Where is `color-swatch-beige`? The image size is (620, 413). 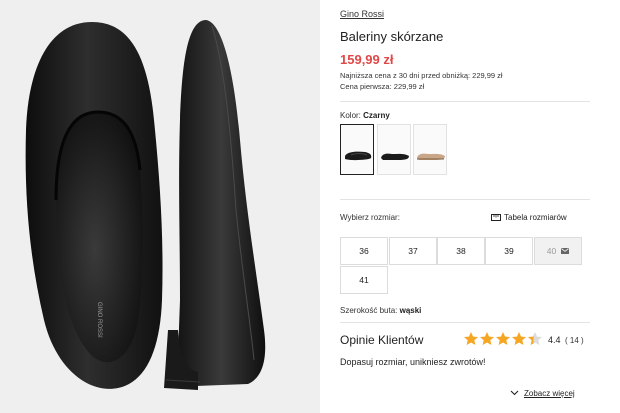 color-swatch-beige is located at coordinates (430, 149).